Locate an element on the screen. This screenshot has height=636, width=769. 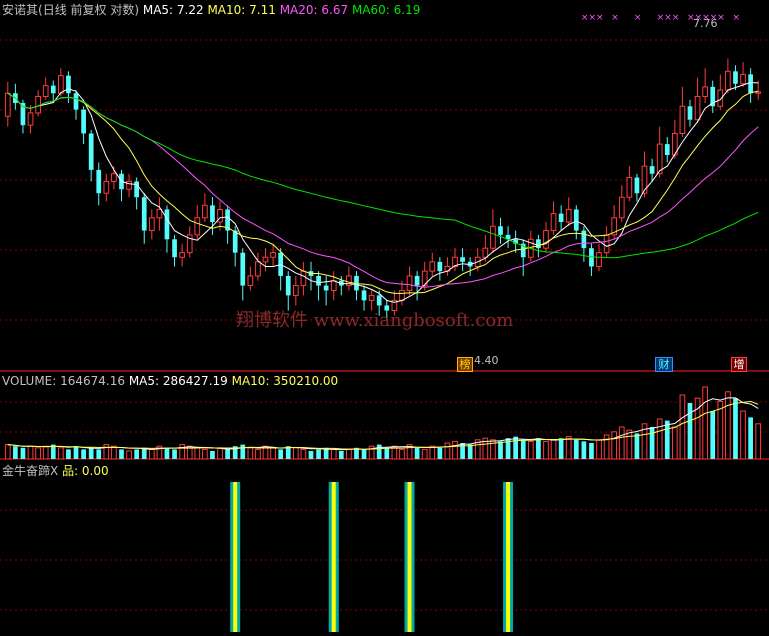
ma5-label: MA5: 7.22 is located at coordinates (173, 10).